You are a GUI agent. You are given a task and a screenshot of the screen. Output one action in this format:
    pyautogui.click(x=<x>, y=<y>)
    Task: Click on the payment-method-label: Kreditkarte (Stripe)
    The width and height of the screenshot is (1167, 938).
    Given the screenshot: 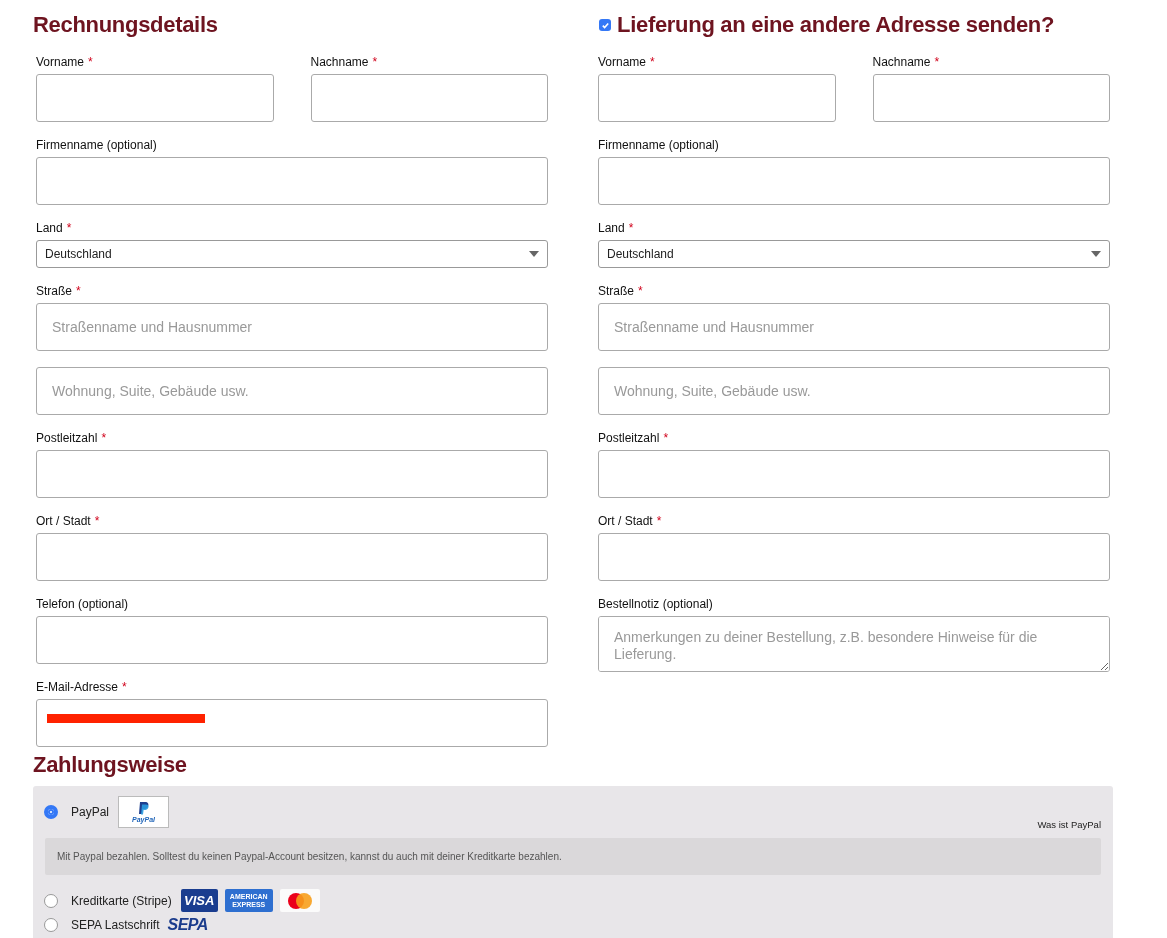 What is the action you would take?
    pyautogui.click(x=121, y=900)
    